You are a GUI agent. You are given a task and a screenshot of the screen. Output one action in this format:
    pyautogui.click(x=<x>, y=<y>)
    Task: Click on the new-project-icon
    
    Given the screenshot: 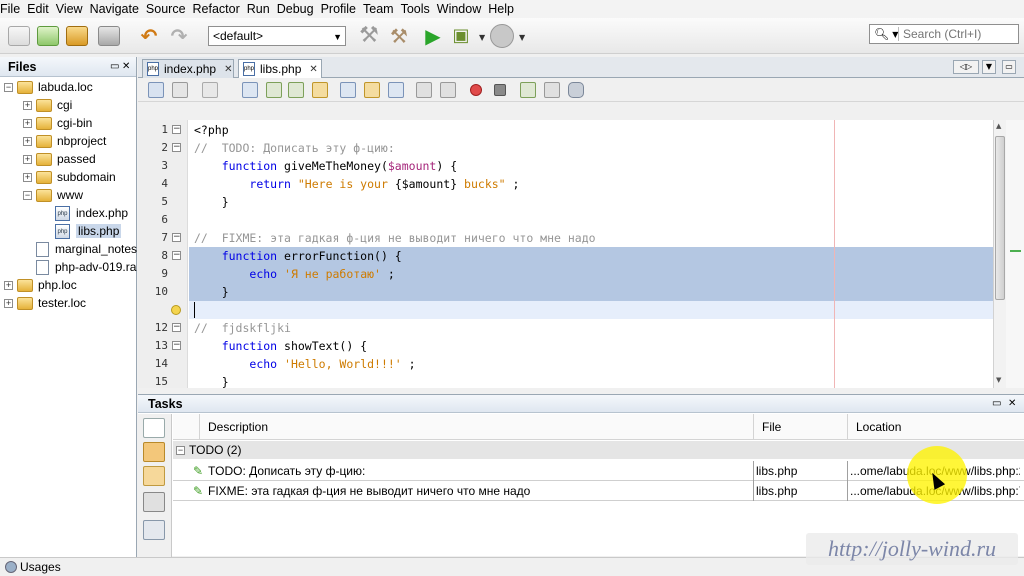 What is the action you would take?
    pyautogui.click(x=48, y=36)
    